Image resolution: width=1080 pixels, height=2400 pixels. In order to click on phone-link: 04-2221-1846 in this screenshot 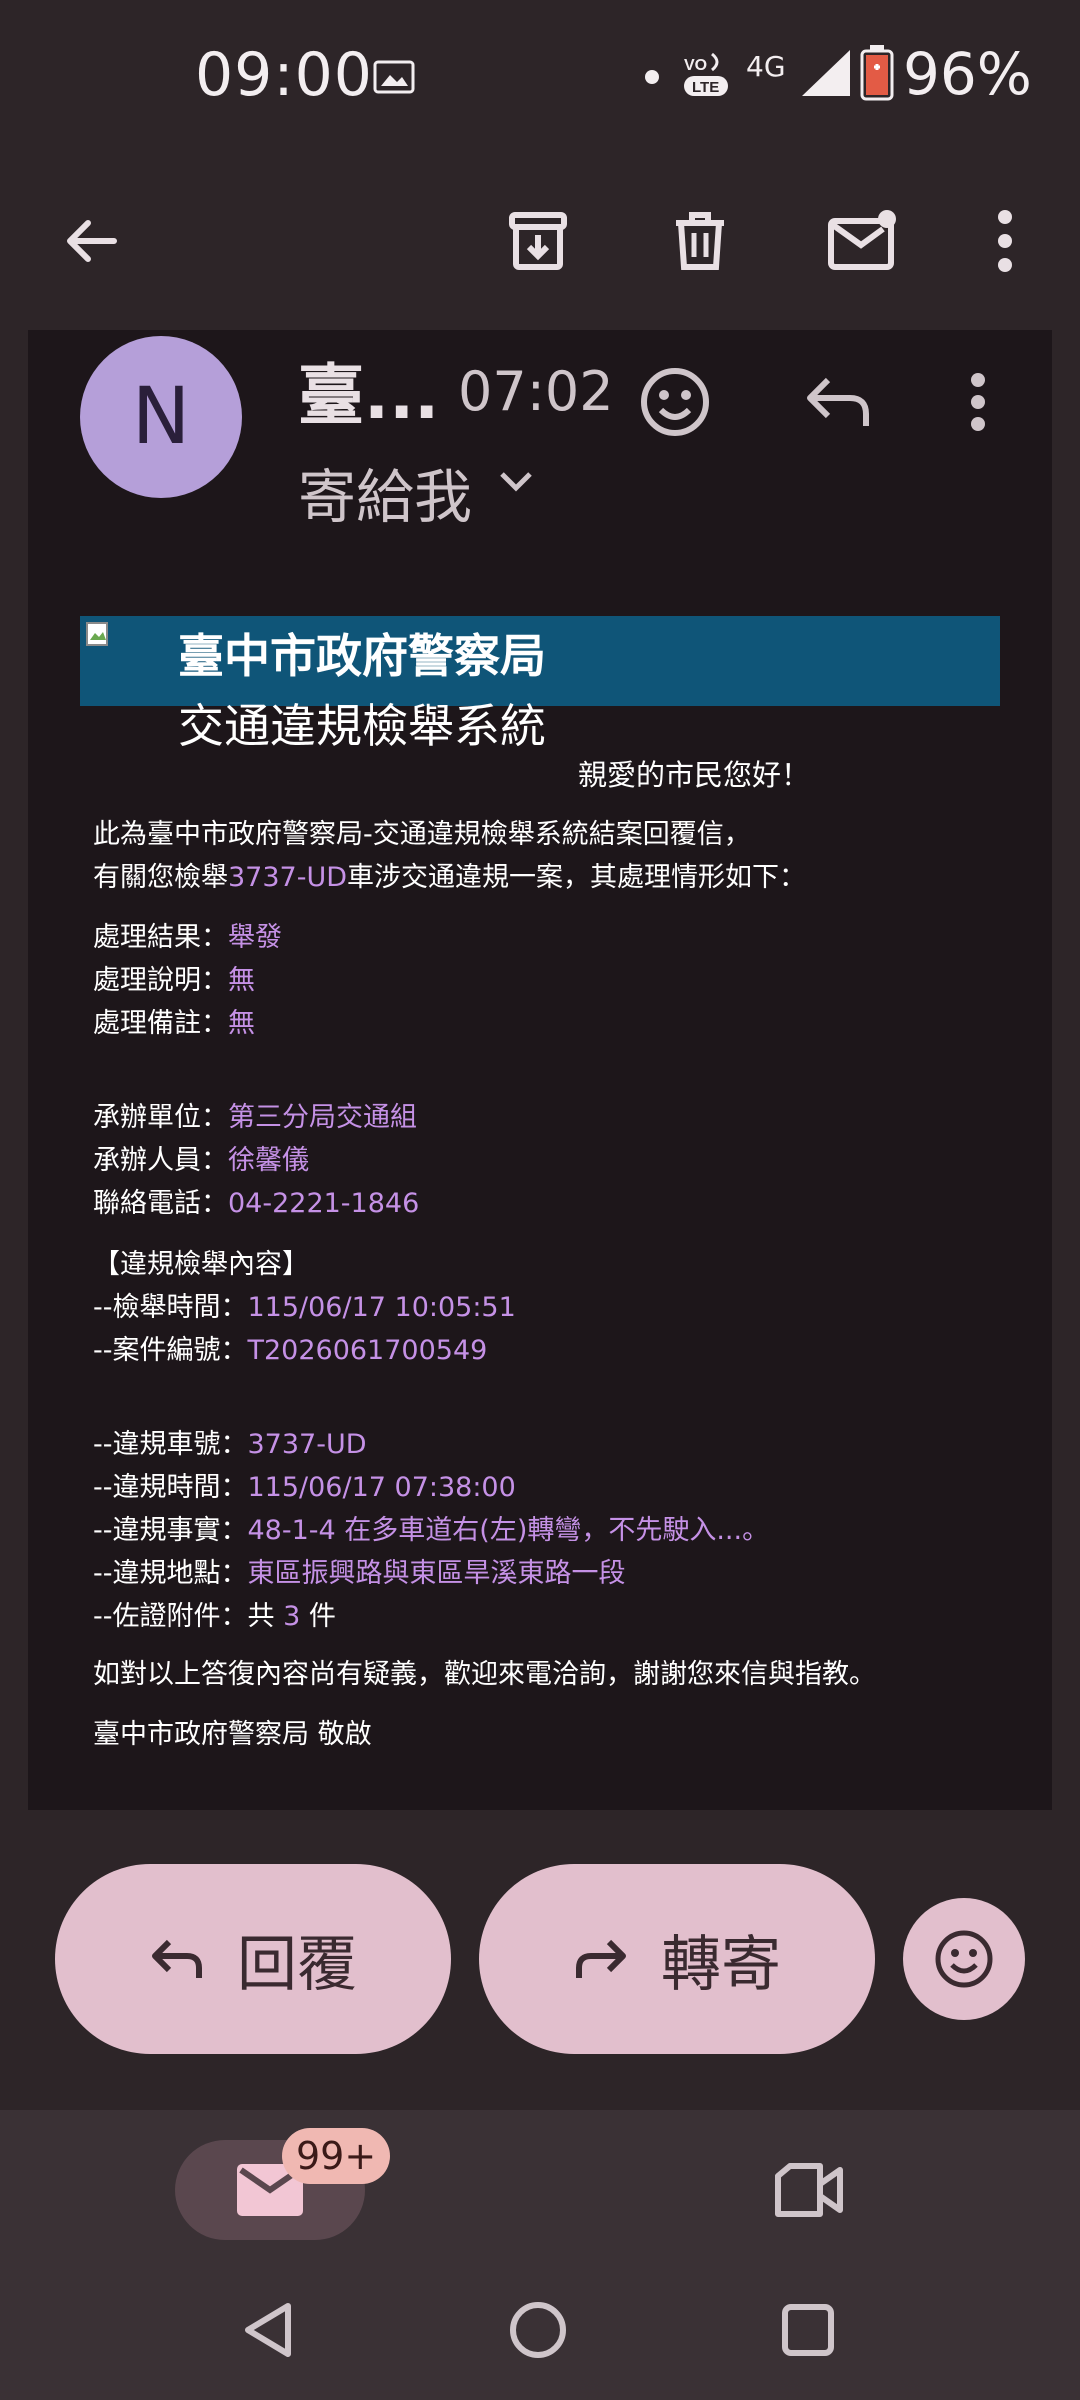, I will do `click(323, 1203)`.